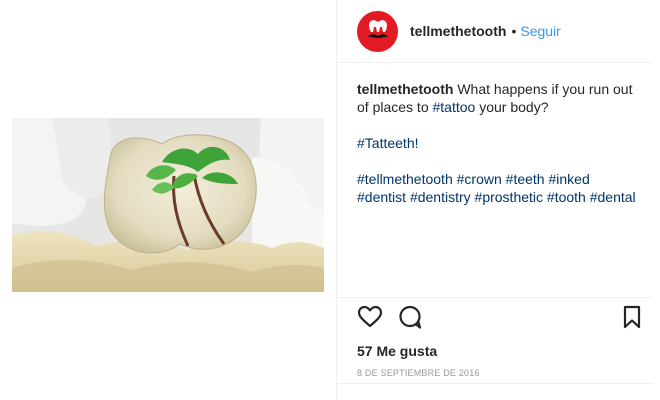  I want to click on tooth-mustache-logo-icon, so click(377, 31).